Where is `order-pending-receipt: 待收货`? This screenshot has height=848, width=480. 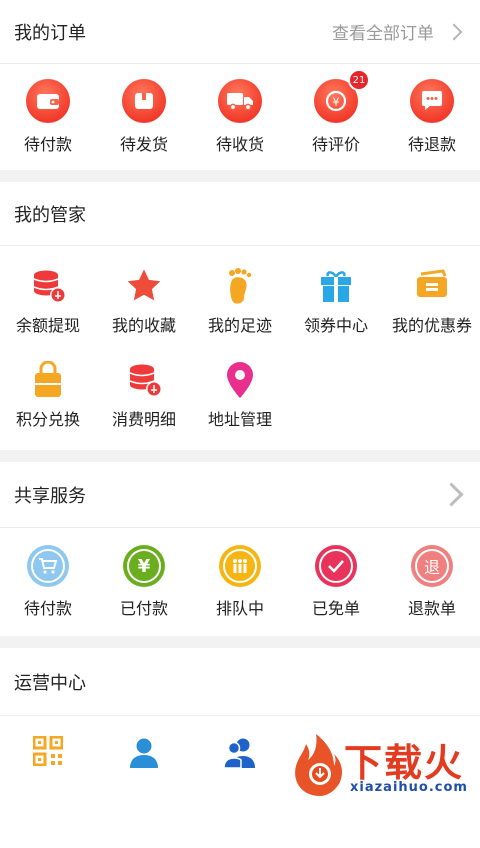 order-pending-receipt: 待收货 is located at coordinates (240, 117).